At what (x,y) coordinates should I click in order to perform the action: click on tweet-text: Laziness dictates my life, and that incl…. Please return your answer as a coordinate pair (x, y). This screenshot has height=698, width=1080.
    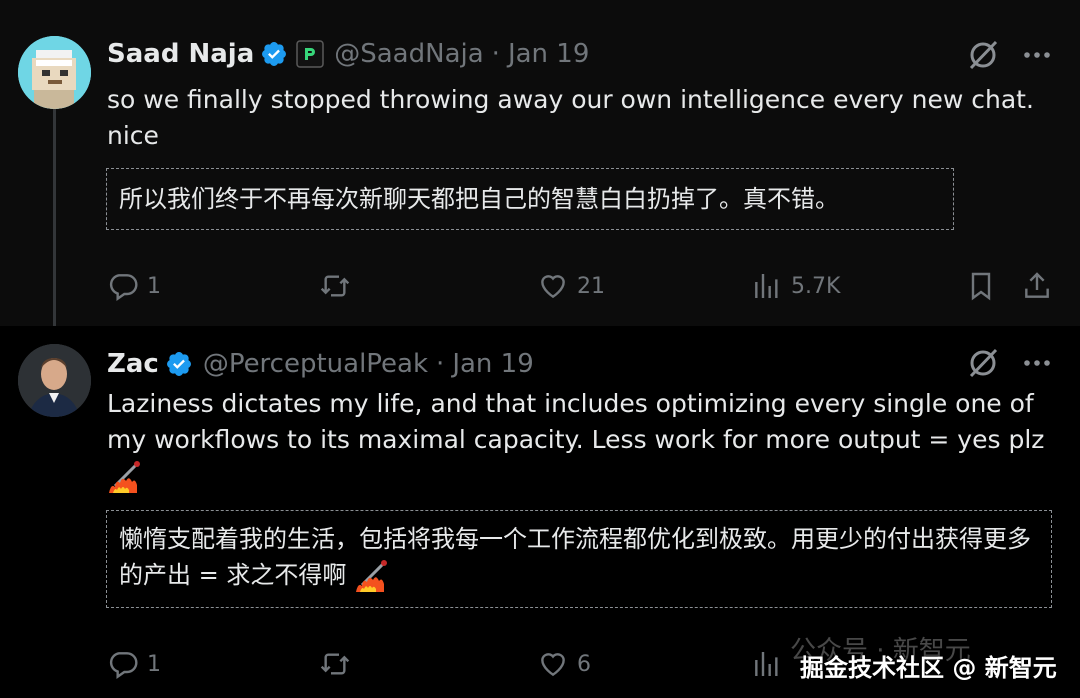
    Looking at the image, I should click on (577, 440).